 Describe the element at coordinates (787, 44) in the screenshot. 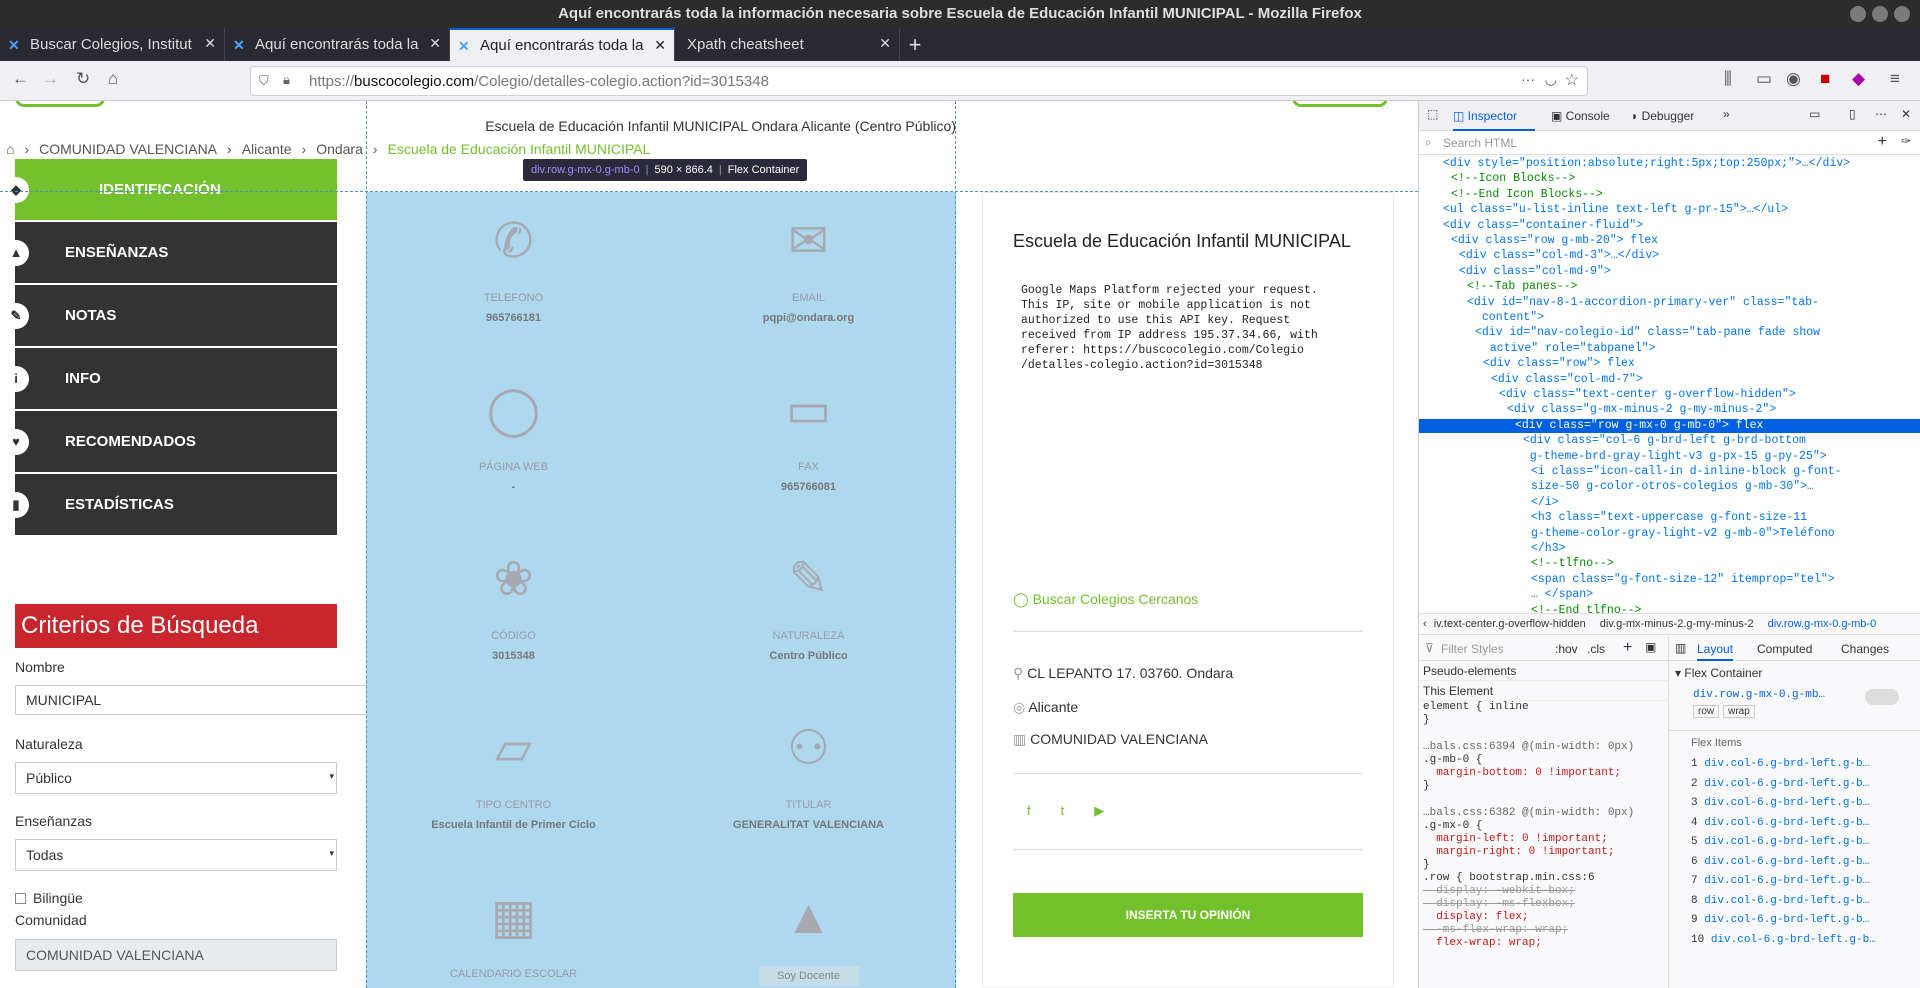

I see `browser-tab: Xpath cheatsheet ✕` at that location.